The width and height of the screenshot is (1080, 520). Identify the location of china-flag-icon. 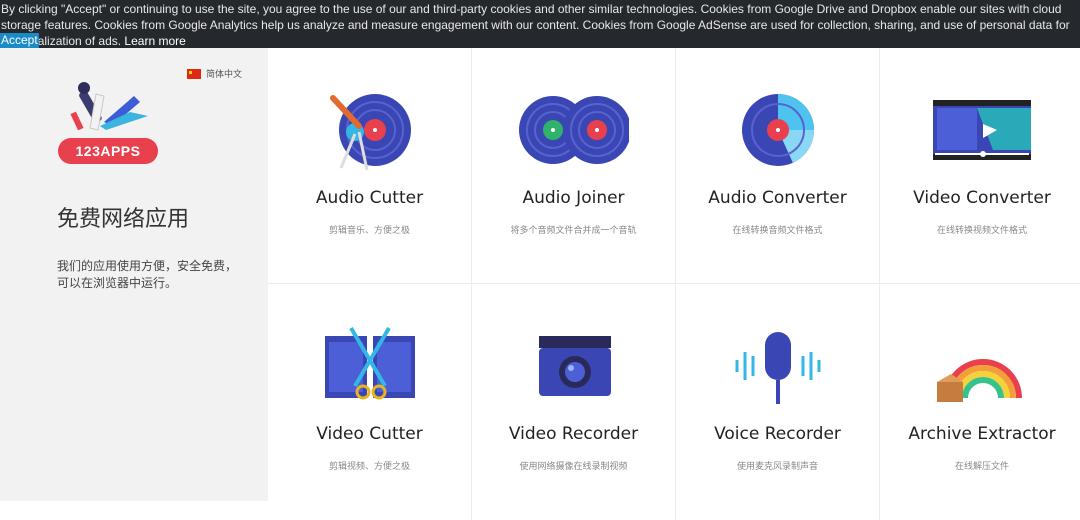
(194, 73).